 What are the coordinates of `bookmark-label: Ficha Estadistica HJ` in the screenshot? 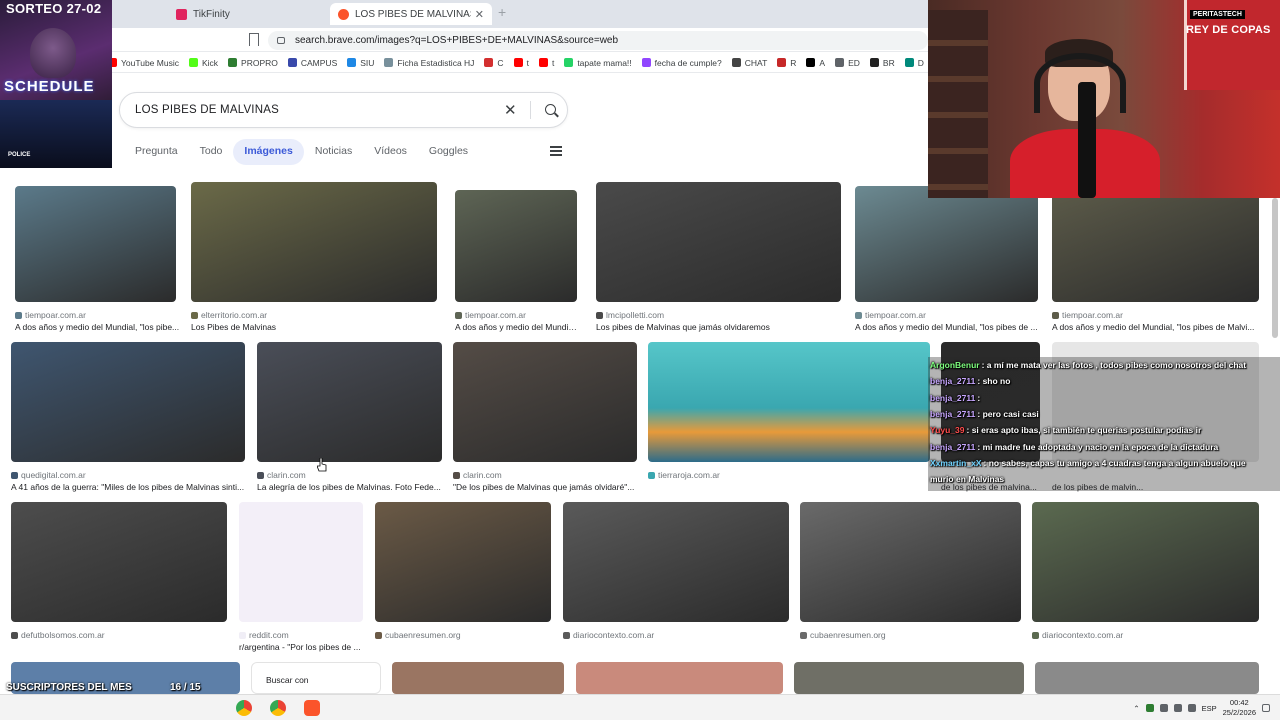 It's located at (436, 62).